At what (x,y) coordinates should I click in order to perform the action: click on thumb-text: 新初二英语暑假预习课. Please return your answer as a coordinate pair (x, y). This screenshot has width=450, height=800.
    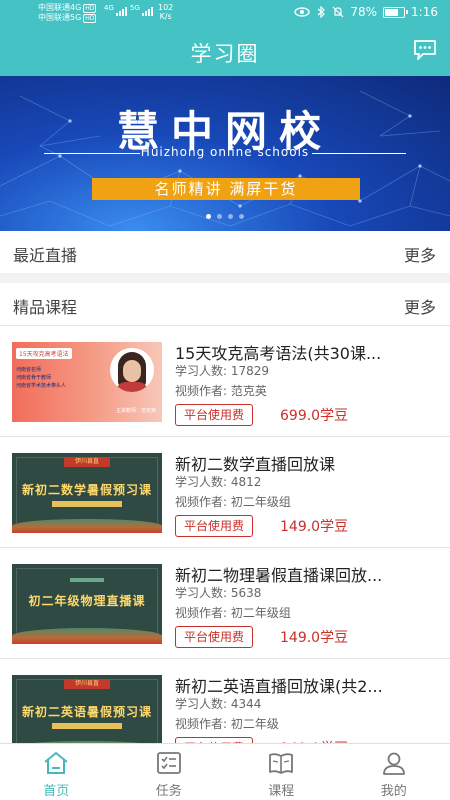
    Looking at the image, I should click on (86, 712).